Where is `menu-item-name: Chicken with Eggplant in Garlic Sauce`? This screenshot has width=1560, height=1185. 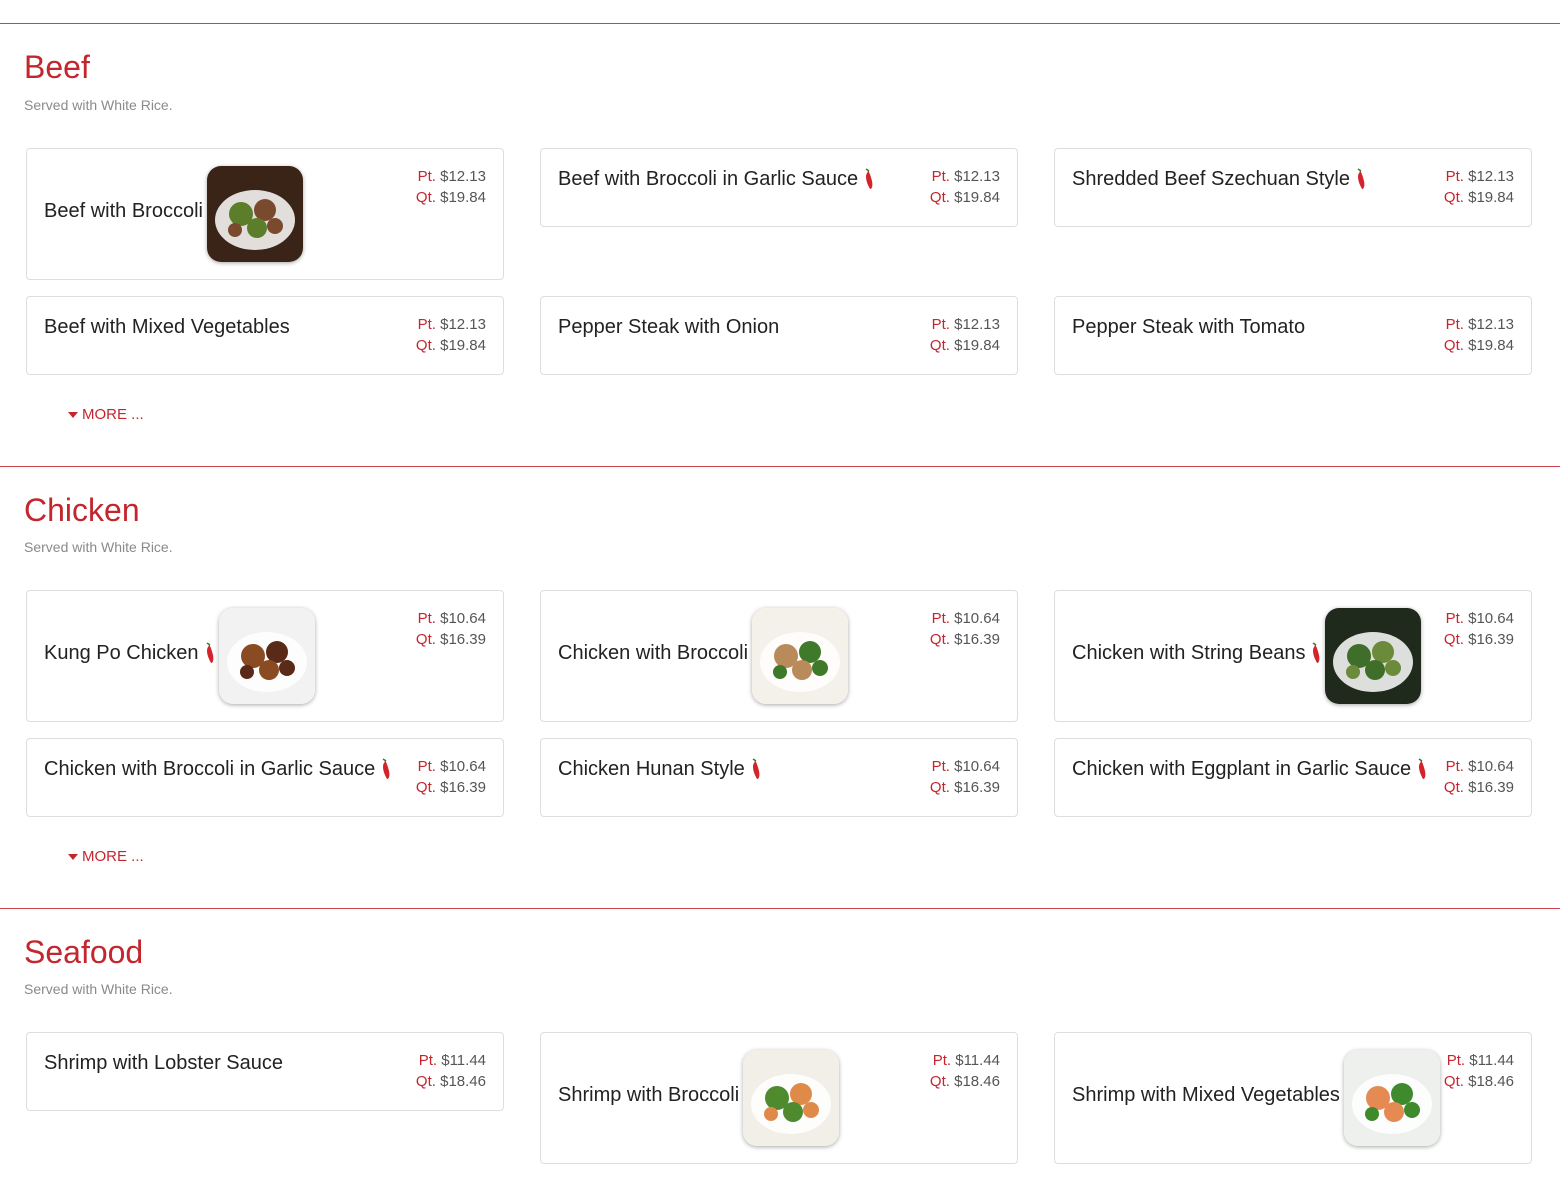 menu-item-name: Chicken with Eggplant in Garlic Sauce is located at coordinates (1242, 768).